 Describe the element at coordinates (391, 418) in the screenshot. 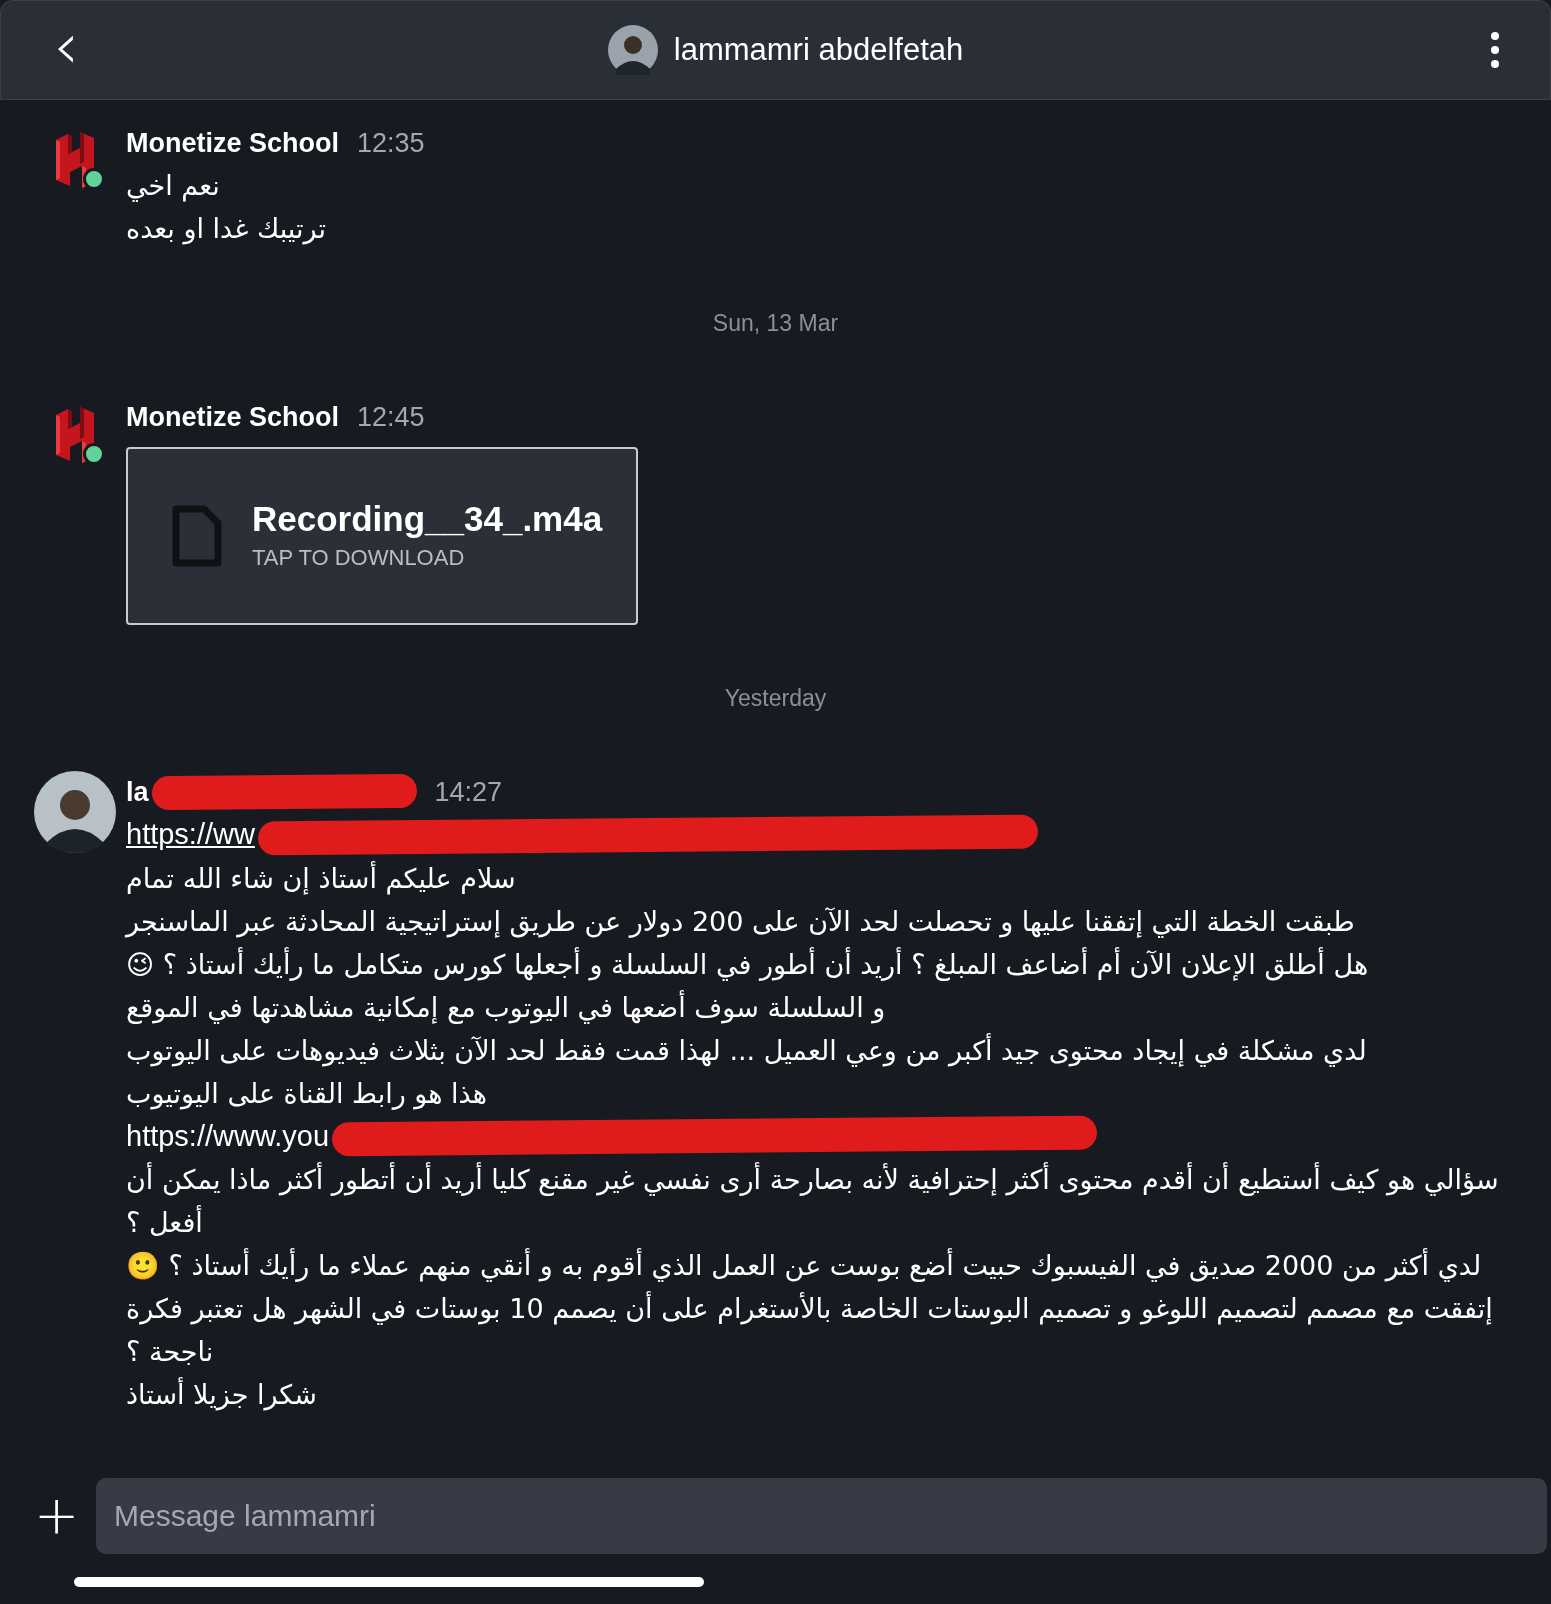

I see `message-time: 12:45` at that location.